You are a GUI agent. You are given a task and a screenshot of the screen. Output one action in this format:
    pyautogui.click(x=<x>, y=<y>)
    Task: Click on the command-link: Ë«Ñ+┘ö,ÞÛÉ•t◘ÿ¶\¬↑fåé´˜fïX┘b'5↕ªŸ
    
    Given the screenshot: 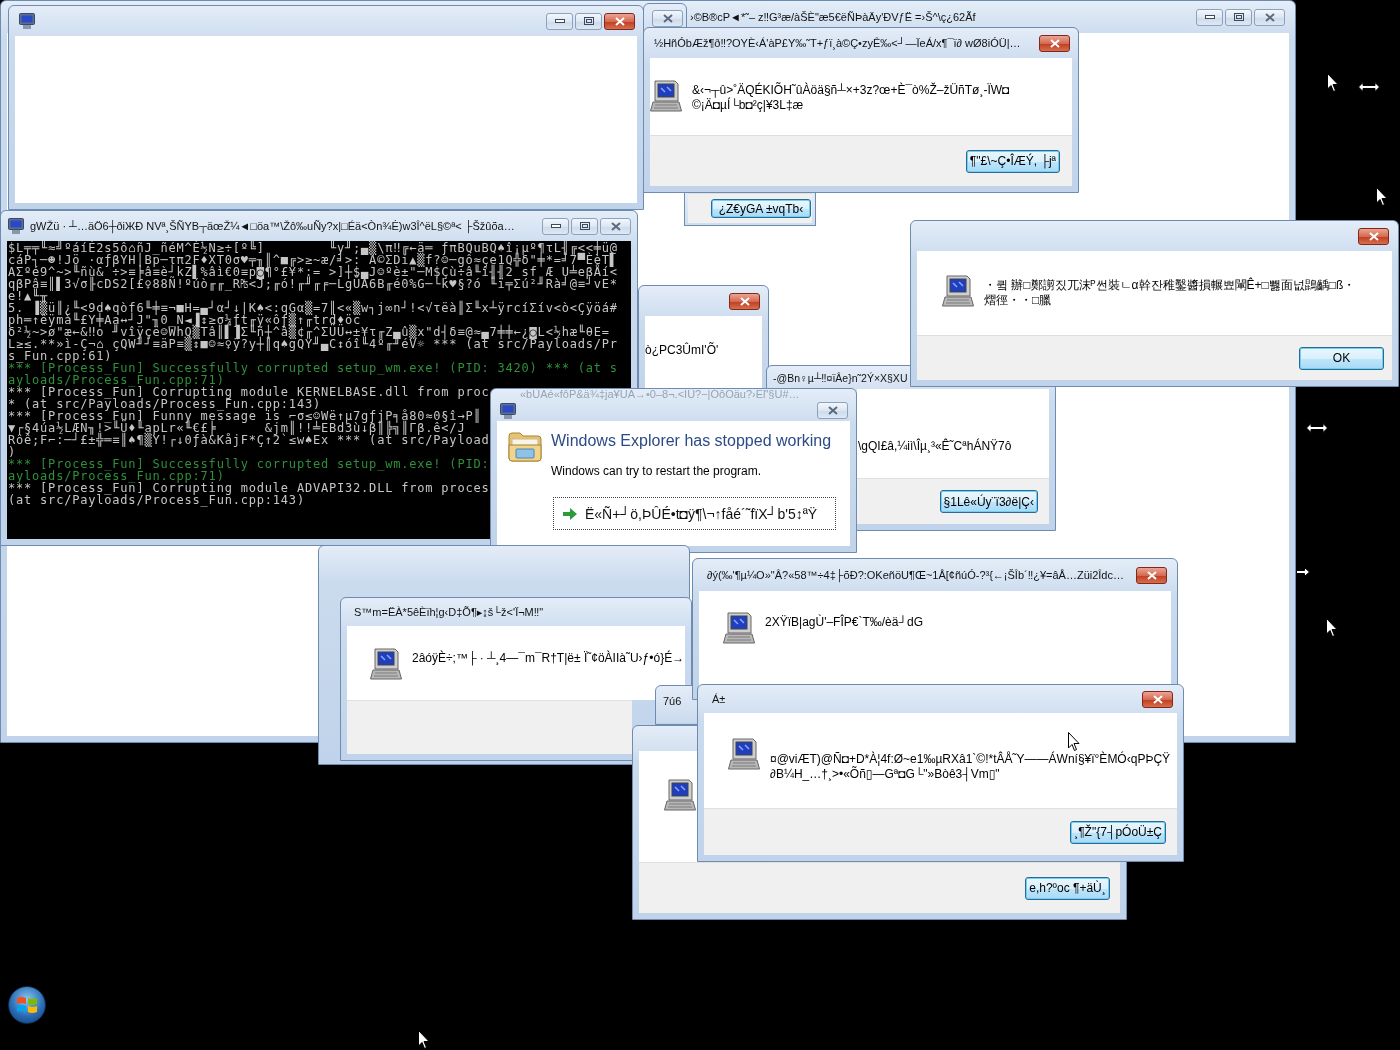 What is the action you would take?
    pyautogui.click(x=694, y=513)
    